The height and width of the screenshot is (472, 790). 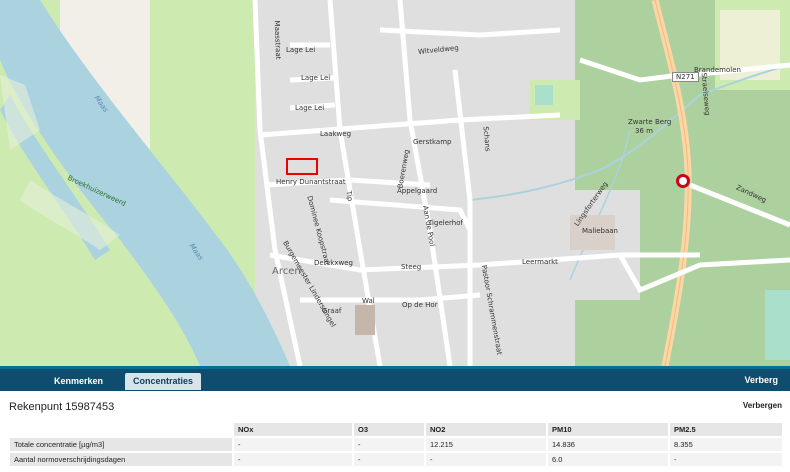 What do you see at coordinates (761, 380) in the screenshot?
I see `hide-panel-button: Verberg` at bounding box center [761, 380].